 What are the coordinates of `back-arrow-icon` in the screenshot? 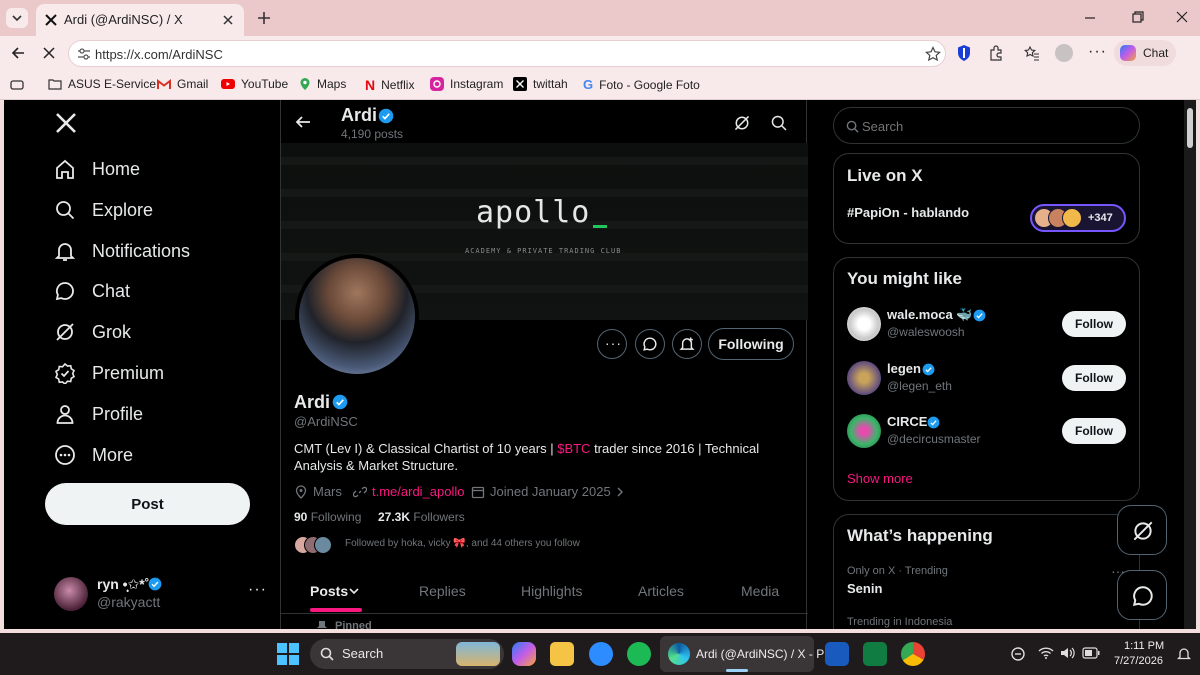 It's located at (303, 122).